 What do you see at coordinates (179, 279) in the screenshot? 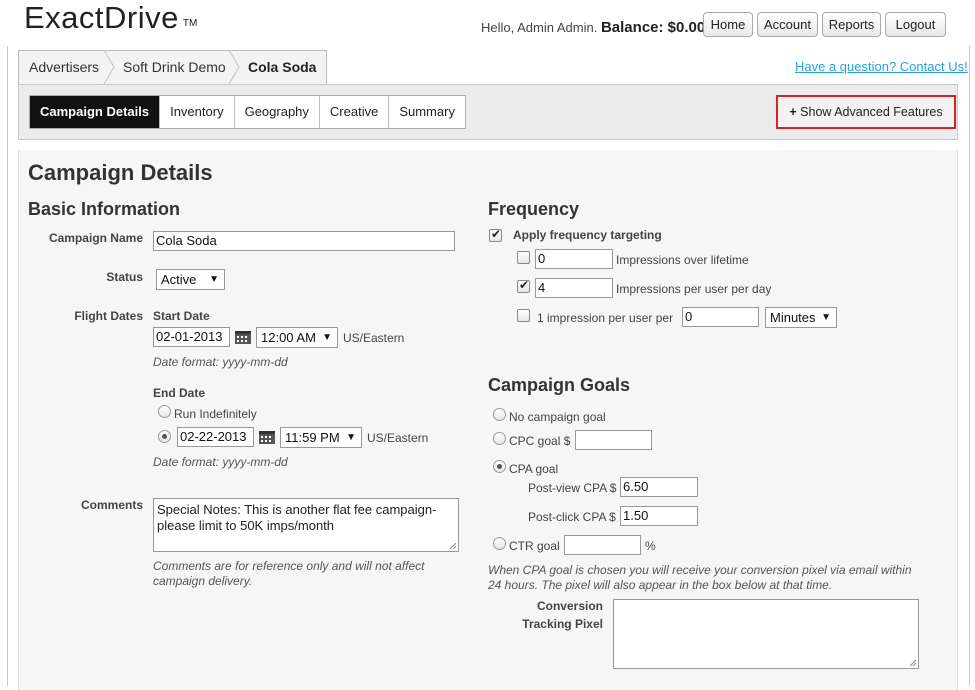
I see `status-value: Active` at bounding box center [179, 279].